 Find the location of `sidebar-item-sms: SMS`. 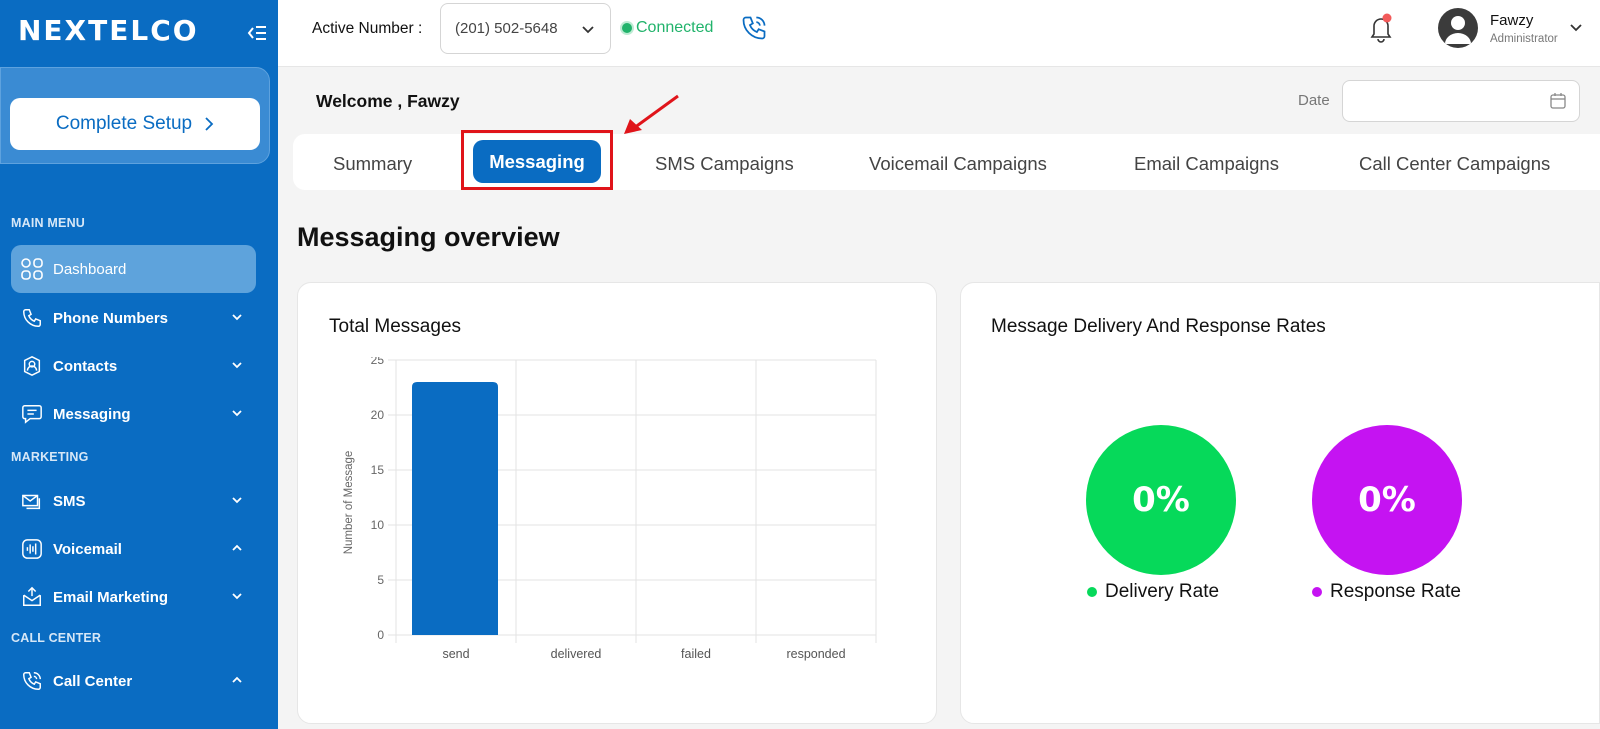

sidebar-item-sms: SMS is located at coordinates (133, 501).